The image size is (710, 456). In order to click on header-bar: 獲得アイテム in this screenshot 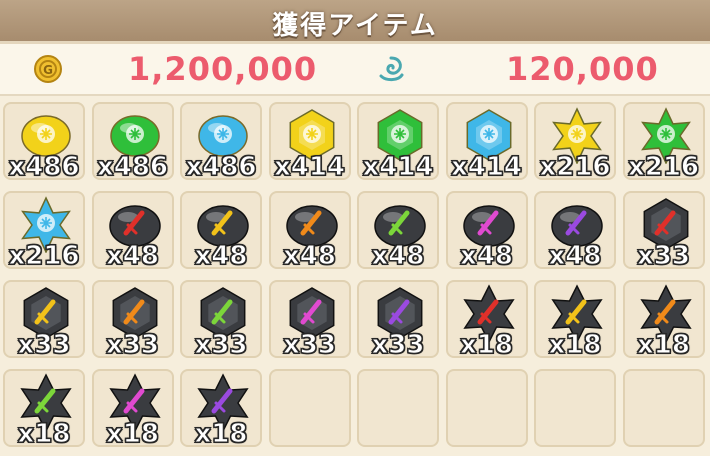, I will do `click(355, 22)`.